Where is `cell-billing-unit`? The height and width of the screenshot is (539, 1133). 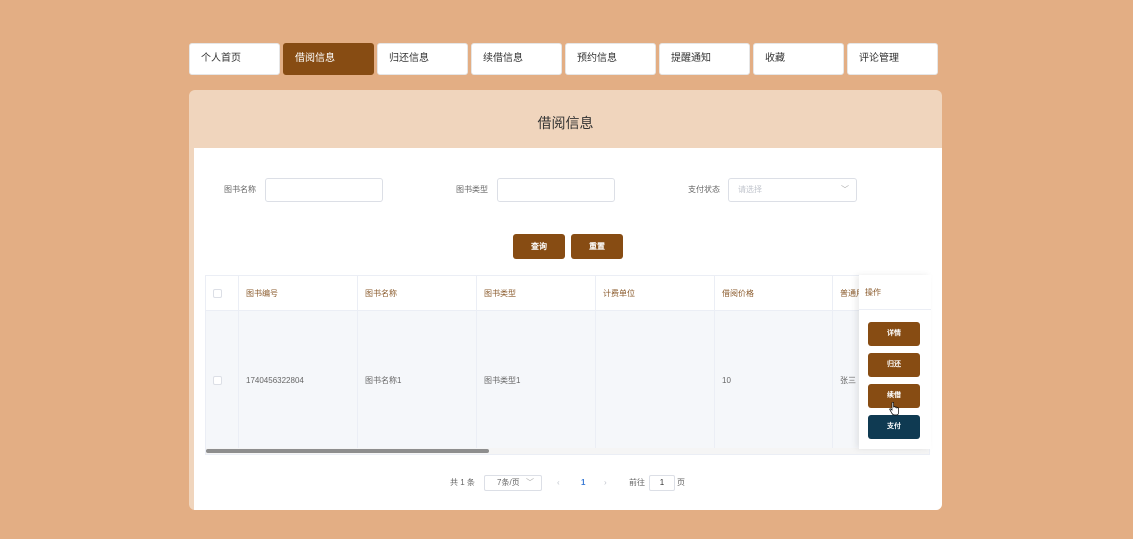
cell-billing-unit is located at coordinates (655, 380).